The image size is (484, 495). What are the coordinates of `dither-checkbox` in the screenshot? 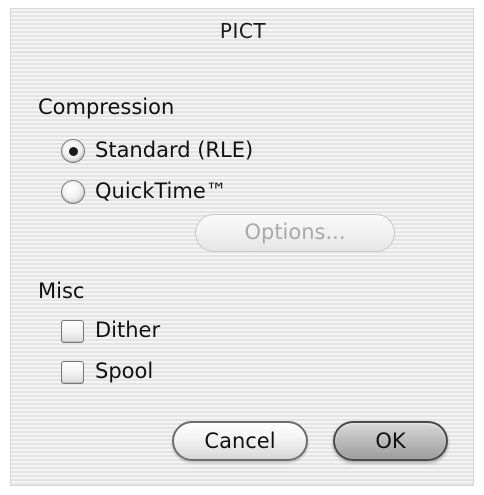 It's located at (72, 331).